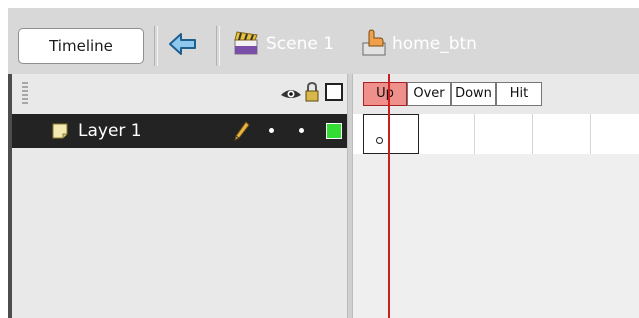  What do you see at coordinates (429, 94) in the screenshot?
I see `frame-header-over: Over` at bounding box center [429, 94].